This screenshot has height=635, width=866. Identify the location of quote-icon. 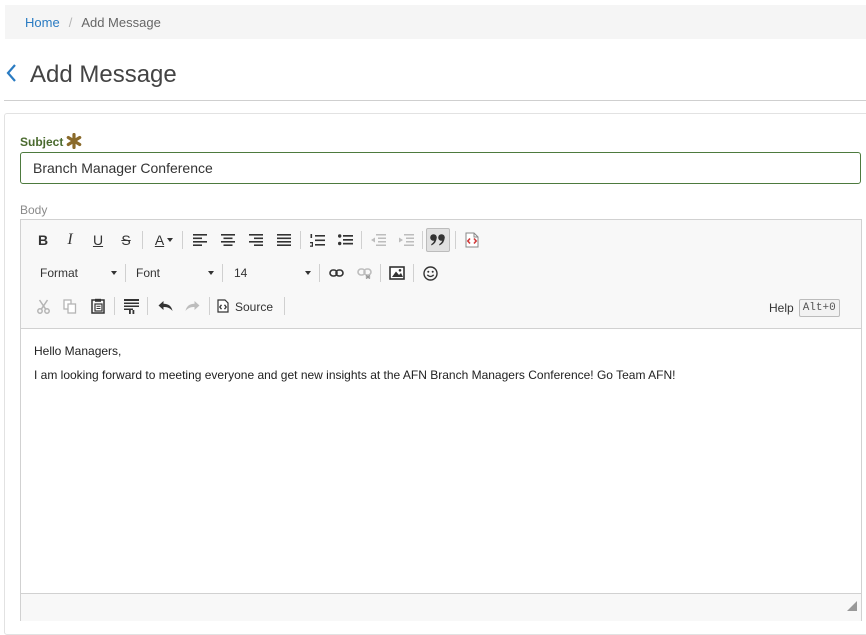
(438, 240).